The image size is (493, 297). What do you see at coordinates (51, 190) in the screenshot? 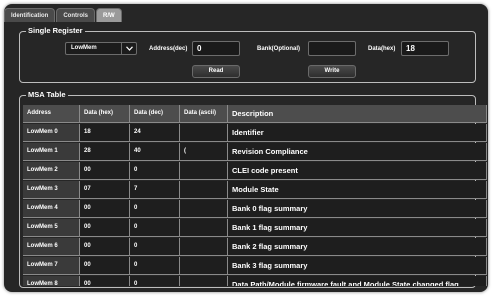
I see `cell-address: LowMem 3` at bounding box center [51, 190].